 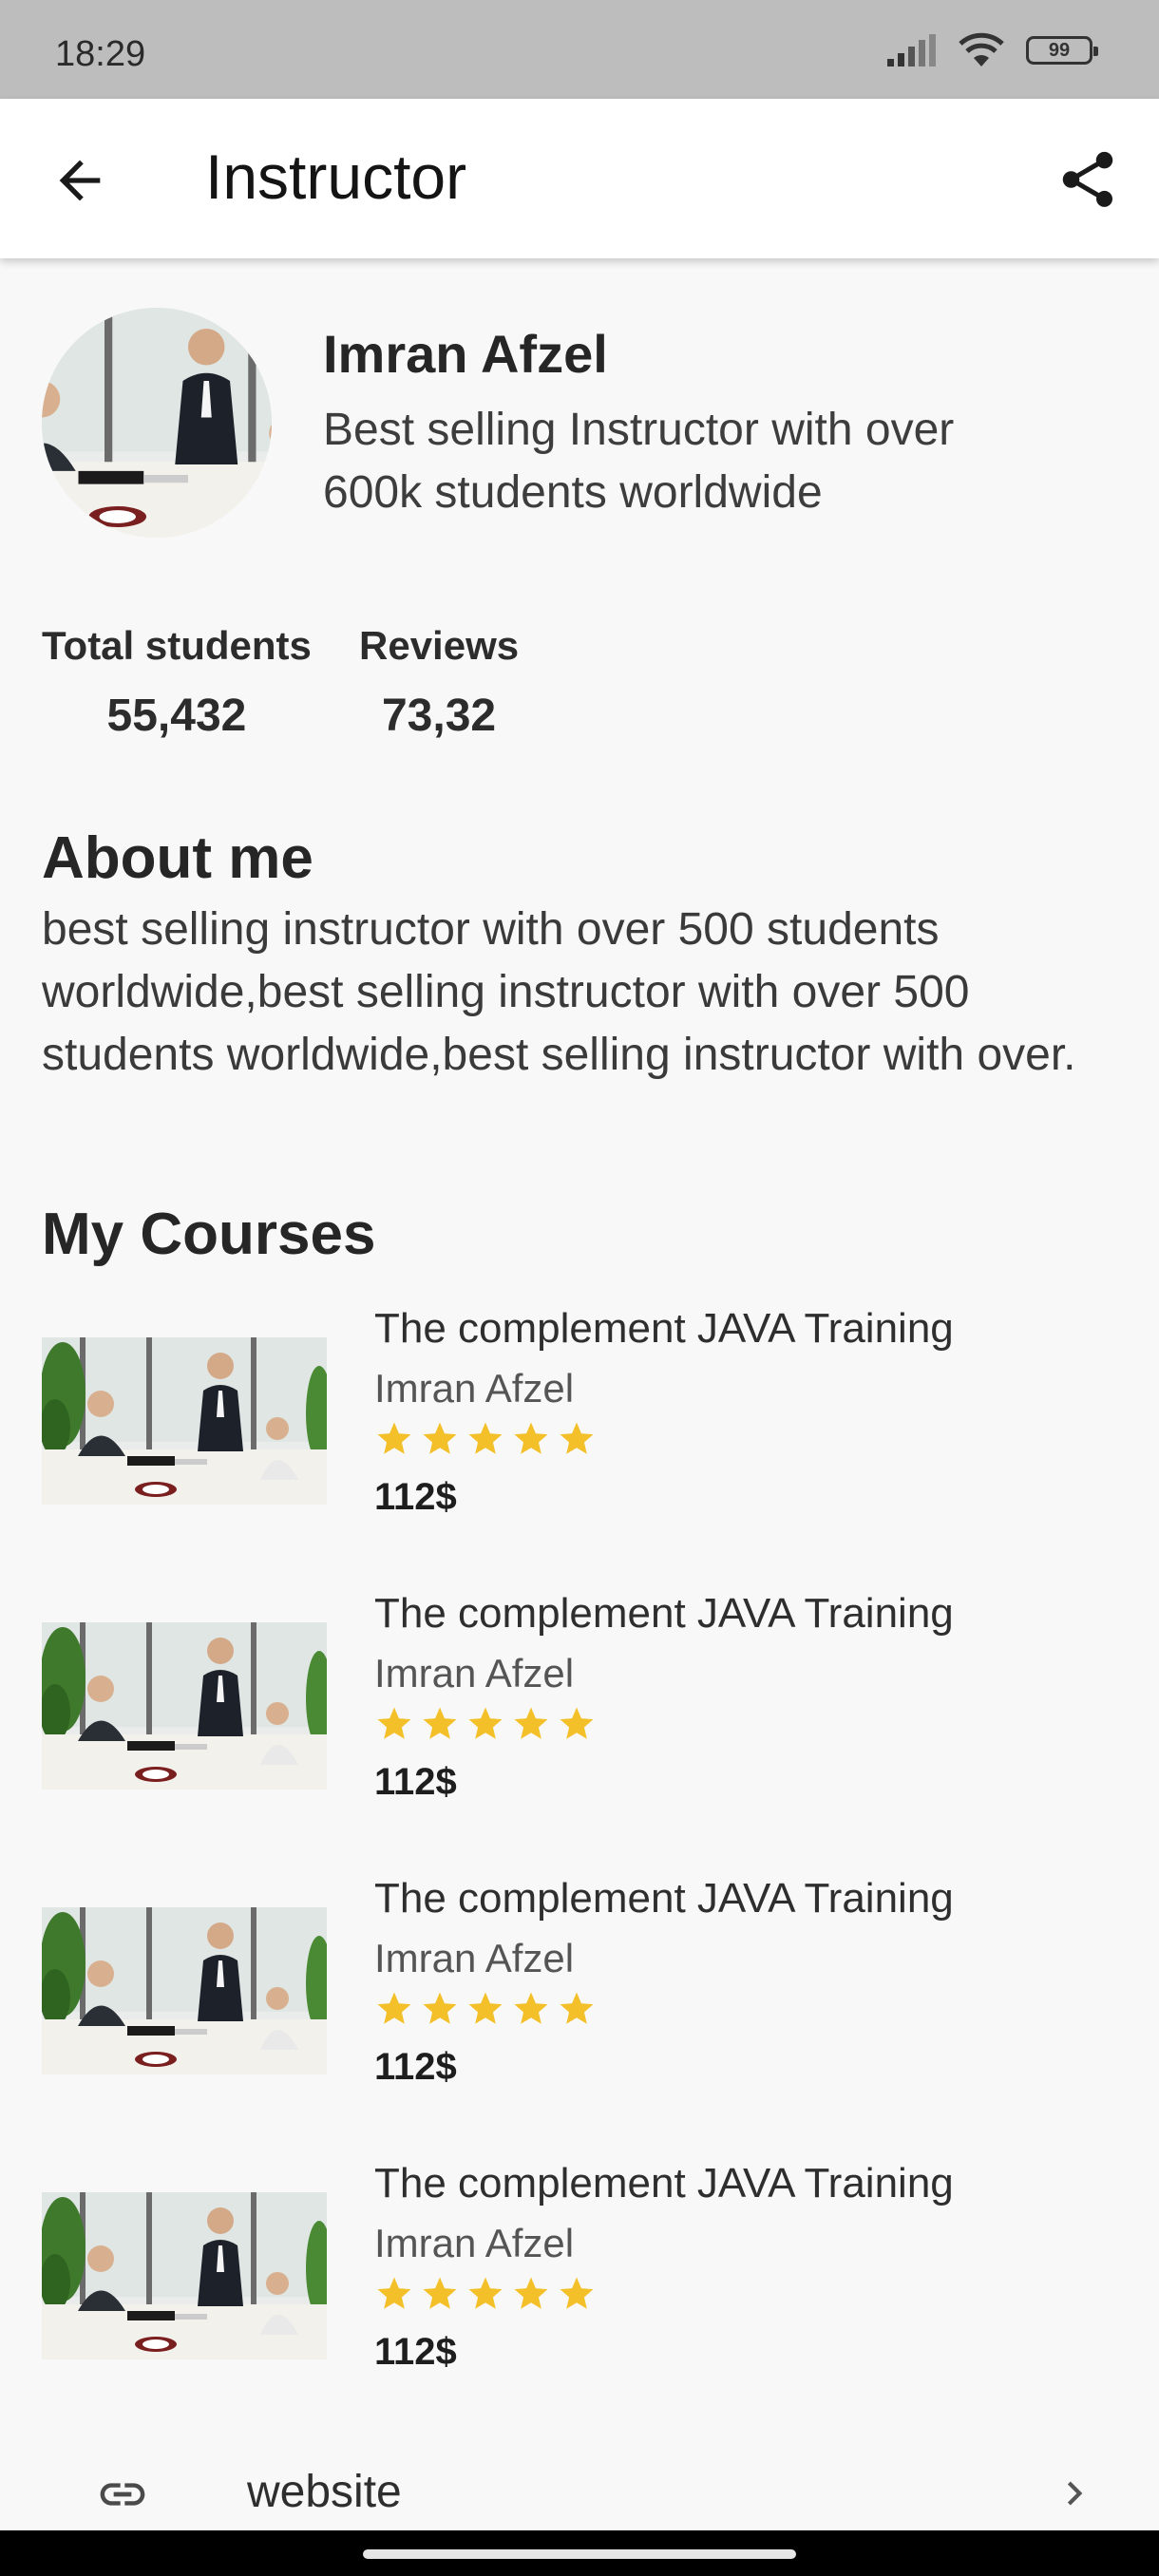 What do you see at coordinates (579, 178) in the screenshot?
I see `app-bar: Instructor` at bounding box center [579, 178].